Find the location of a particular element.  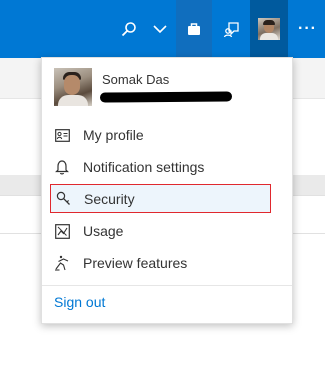

search-scope-dropdown is located at coordinates (160, 29).